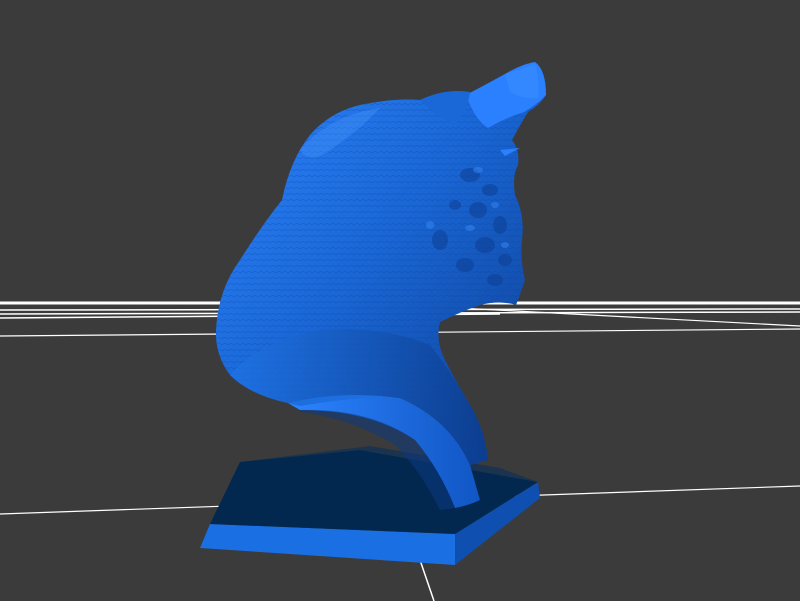  What do you see at coordinates (427, 580) in the screenshot?
I see `grid-line` at bounding box center [427, 580].